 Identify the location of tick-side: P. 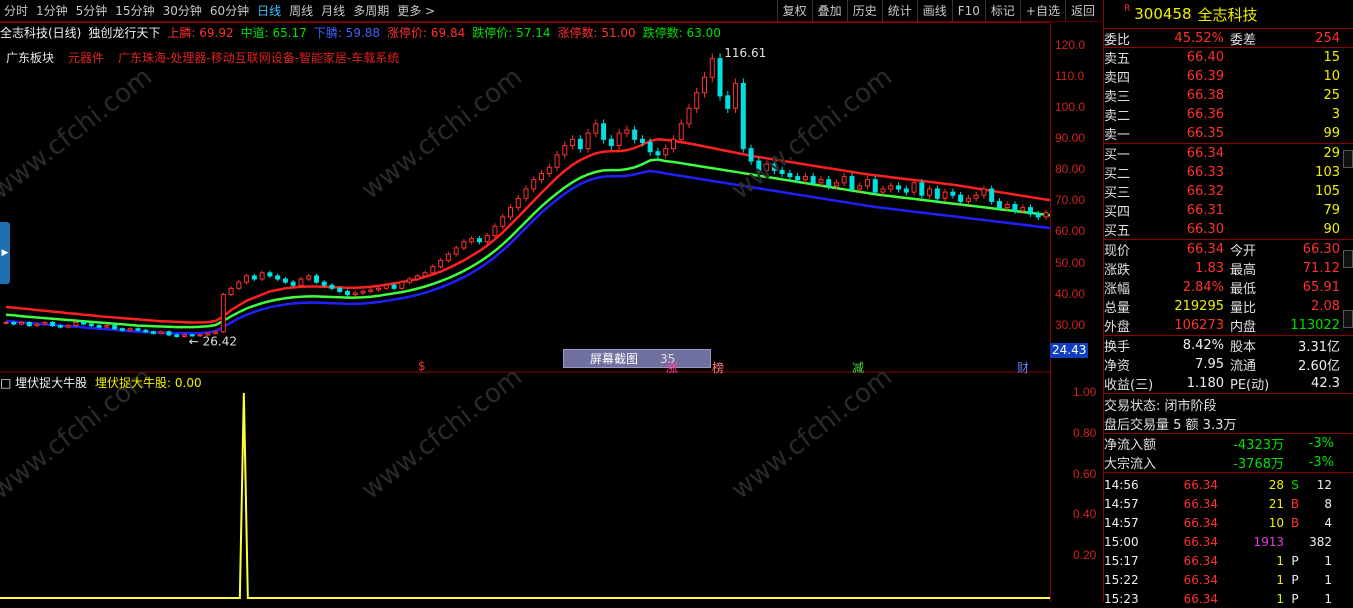
(1295, 579).